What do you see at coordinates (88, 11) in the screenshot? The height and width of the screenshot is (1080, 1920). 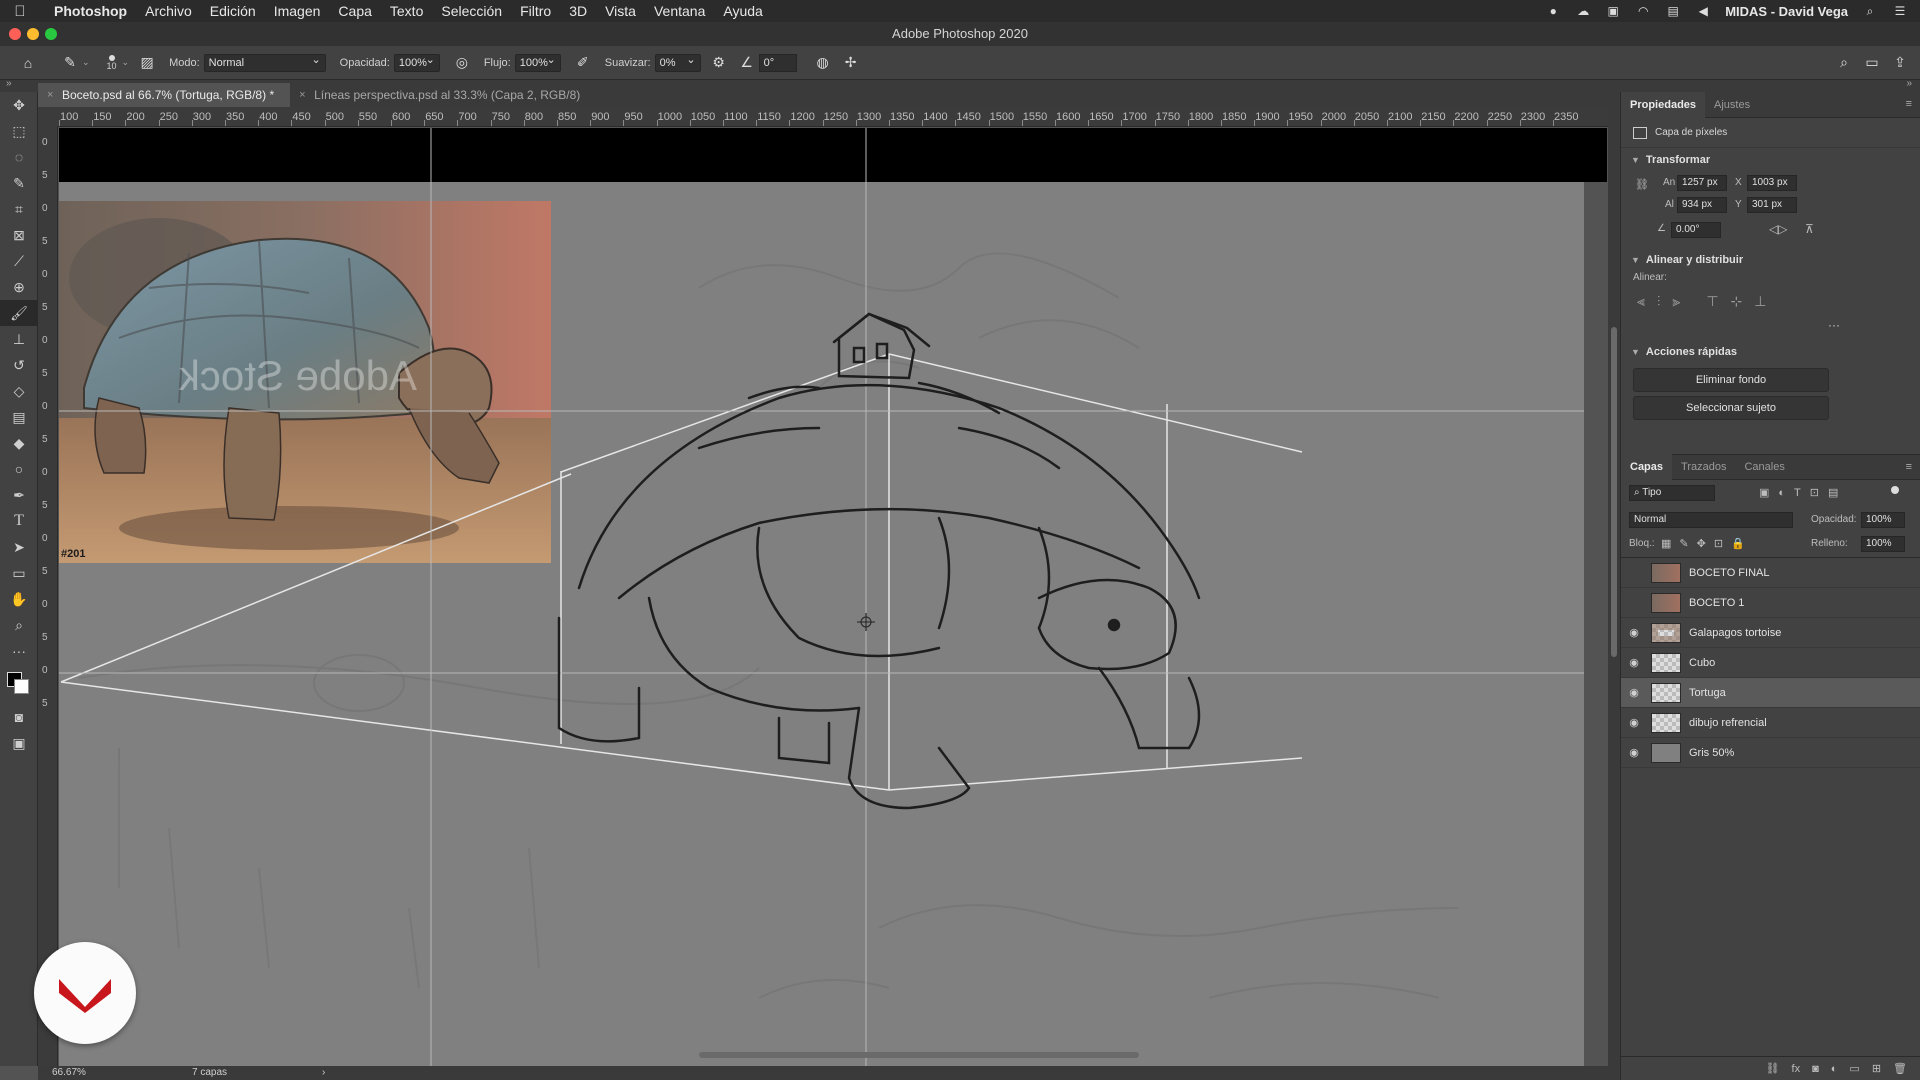 I see `menu-app-name: Photoshop` at bounding box center [88, 11].